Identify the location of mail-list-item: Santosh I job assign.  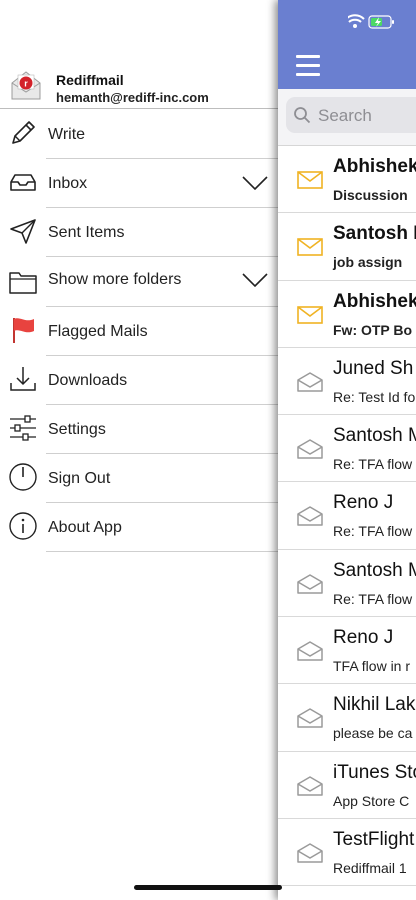
(347, 247).